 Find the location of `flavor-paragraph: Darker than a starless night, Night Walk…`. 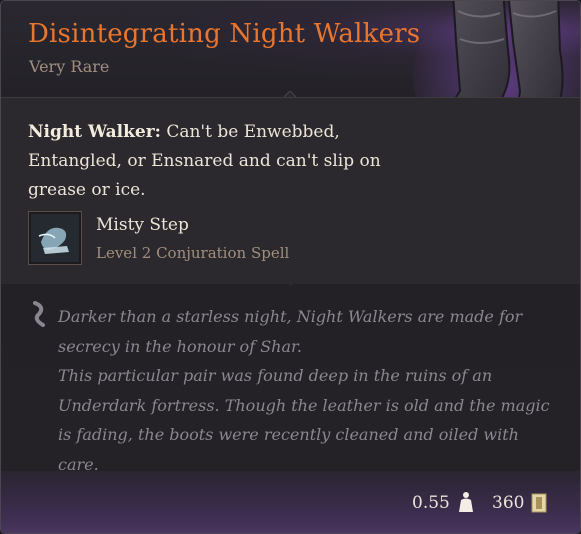

flavor-paragraph: Darker than a starless night, Night Walk… is located at coordinates (290, 331).